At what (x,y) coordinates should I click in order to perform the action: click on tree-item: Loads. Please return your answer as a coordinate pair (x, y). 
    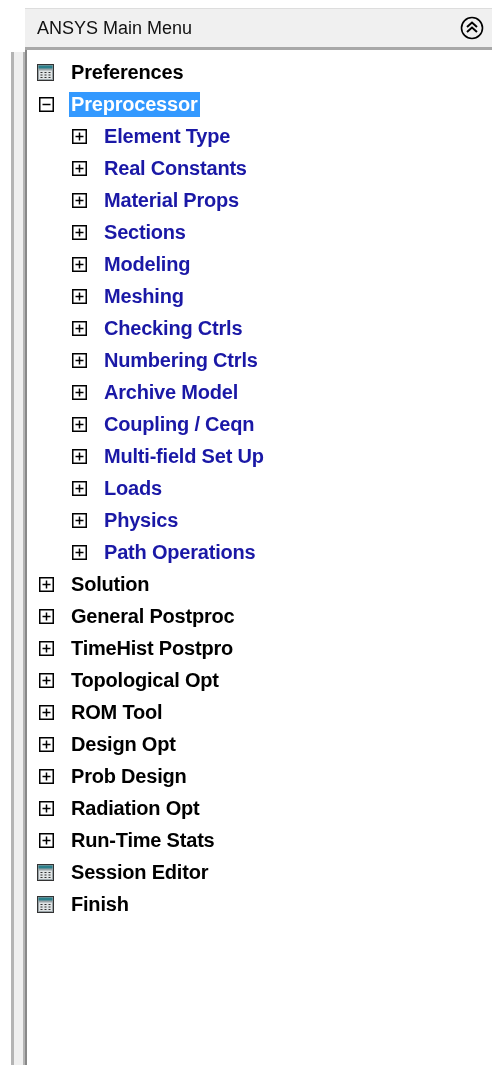
    Looking at the image, I should click on (133, 488).